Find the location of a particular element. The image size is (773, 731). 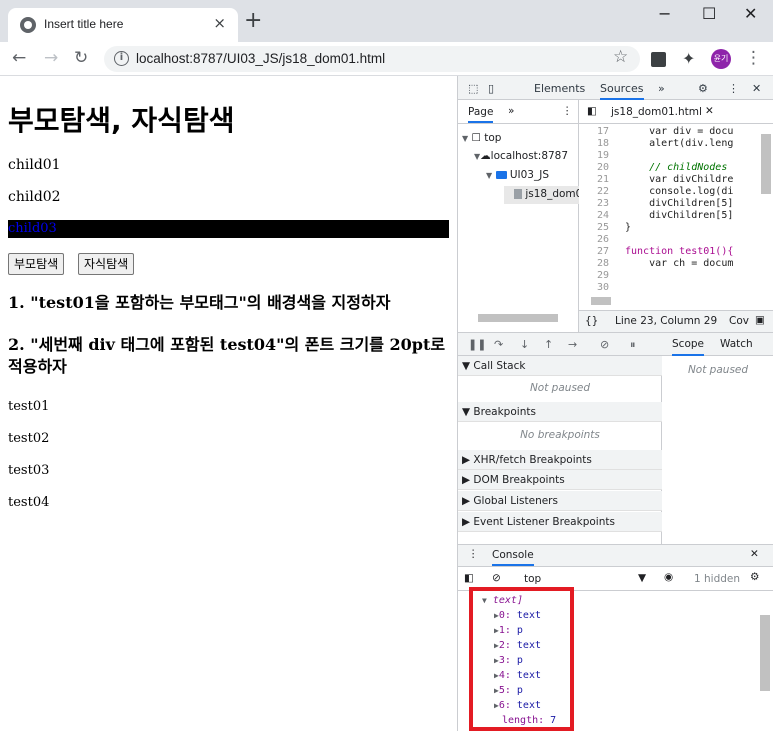

task-heading-1: 1. "test01을 포함하는 부모태그"의 배경색을 지정하자 is located at coordinates (199, 302).